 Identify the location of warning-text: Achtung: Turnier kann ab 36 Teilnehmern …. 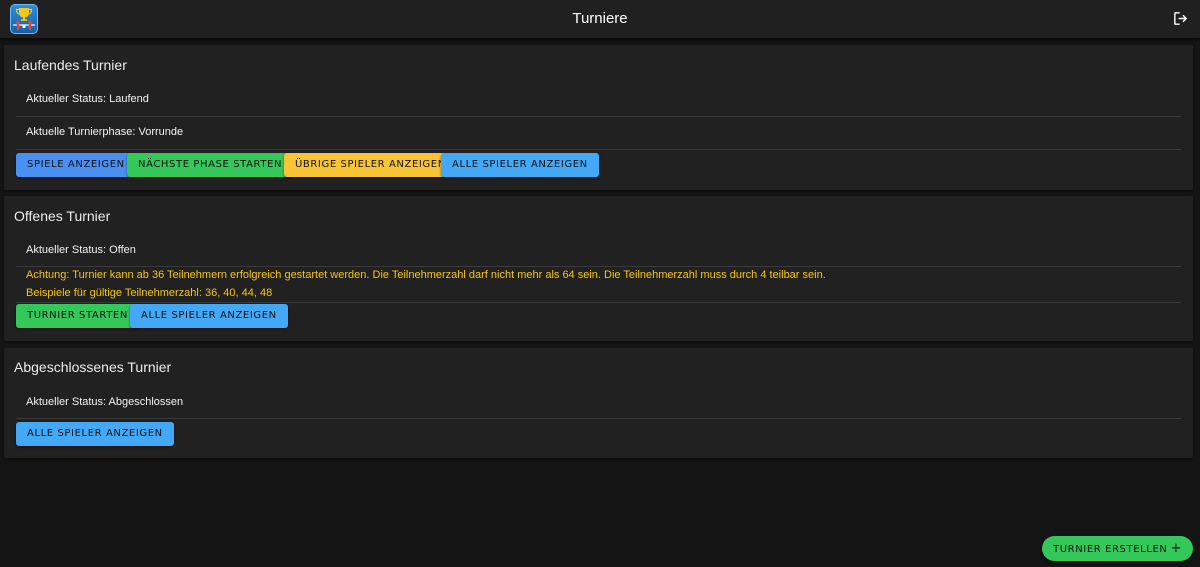
(426, 275).